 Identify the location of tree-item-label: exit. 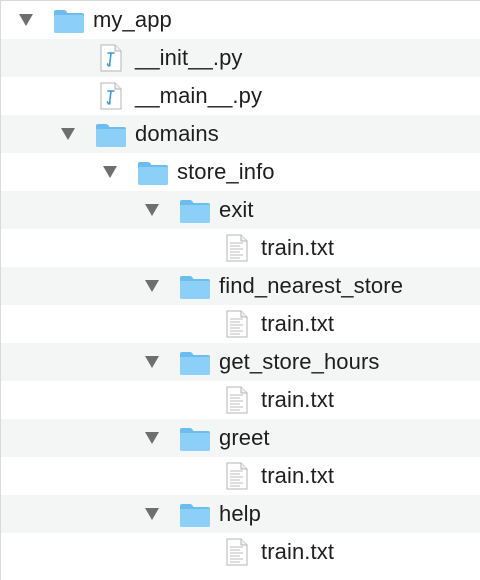
(236, 209).